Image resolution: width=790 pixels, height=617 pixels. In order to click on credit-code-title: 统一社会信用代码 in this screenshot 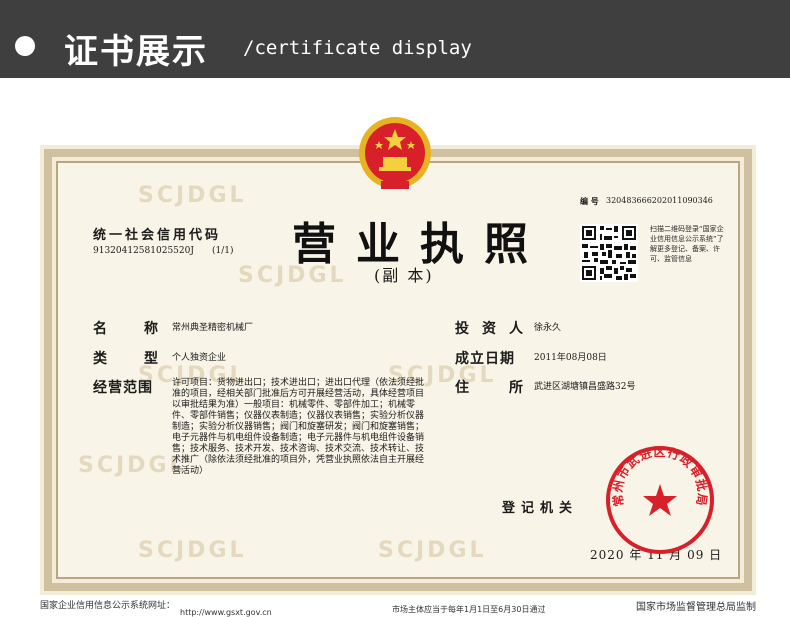, I will do `click(157, 235)`.